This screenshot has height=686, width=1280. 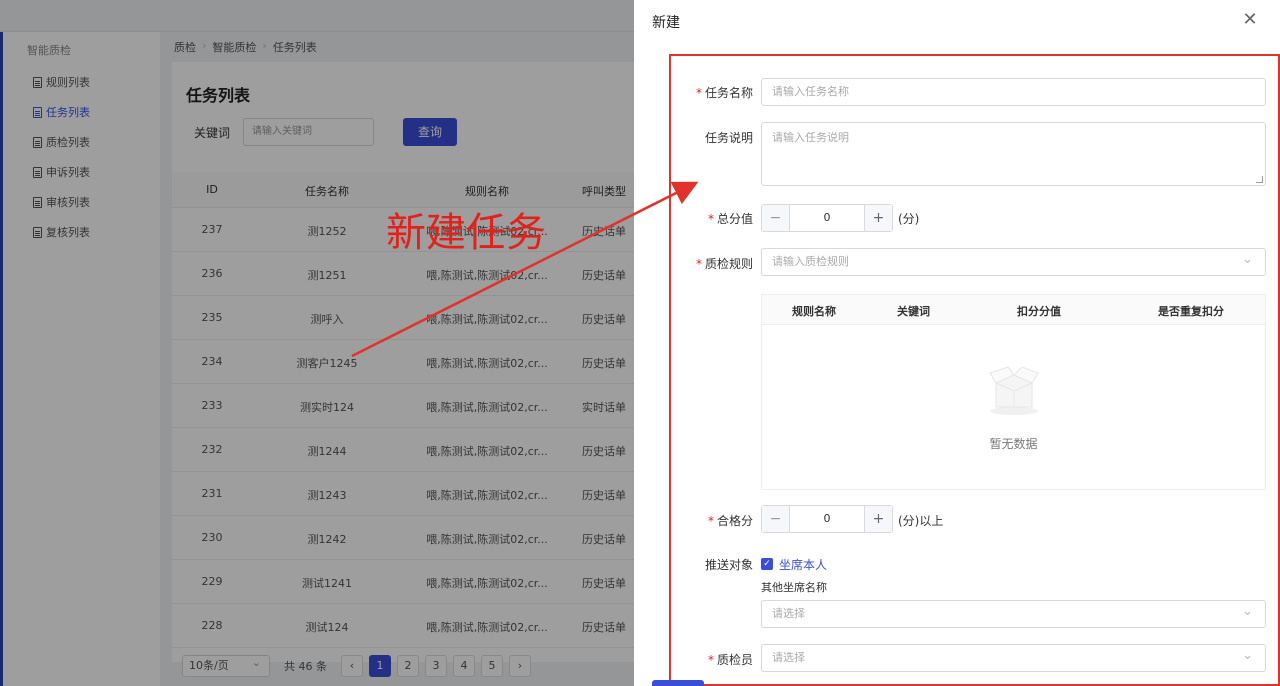 I want to click on rule-table-header: 规则名称 关键词 扣分分值 是否重复扣分, so click(x=1013, y=310).